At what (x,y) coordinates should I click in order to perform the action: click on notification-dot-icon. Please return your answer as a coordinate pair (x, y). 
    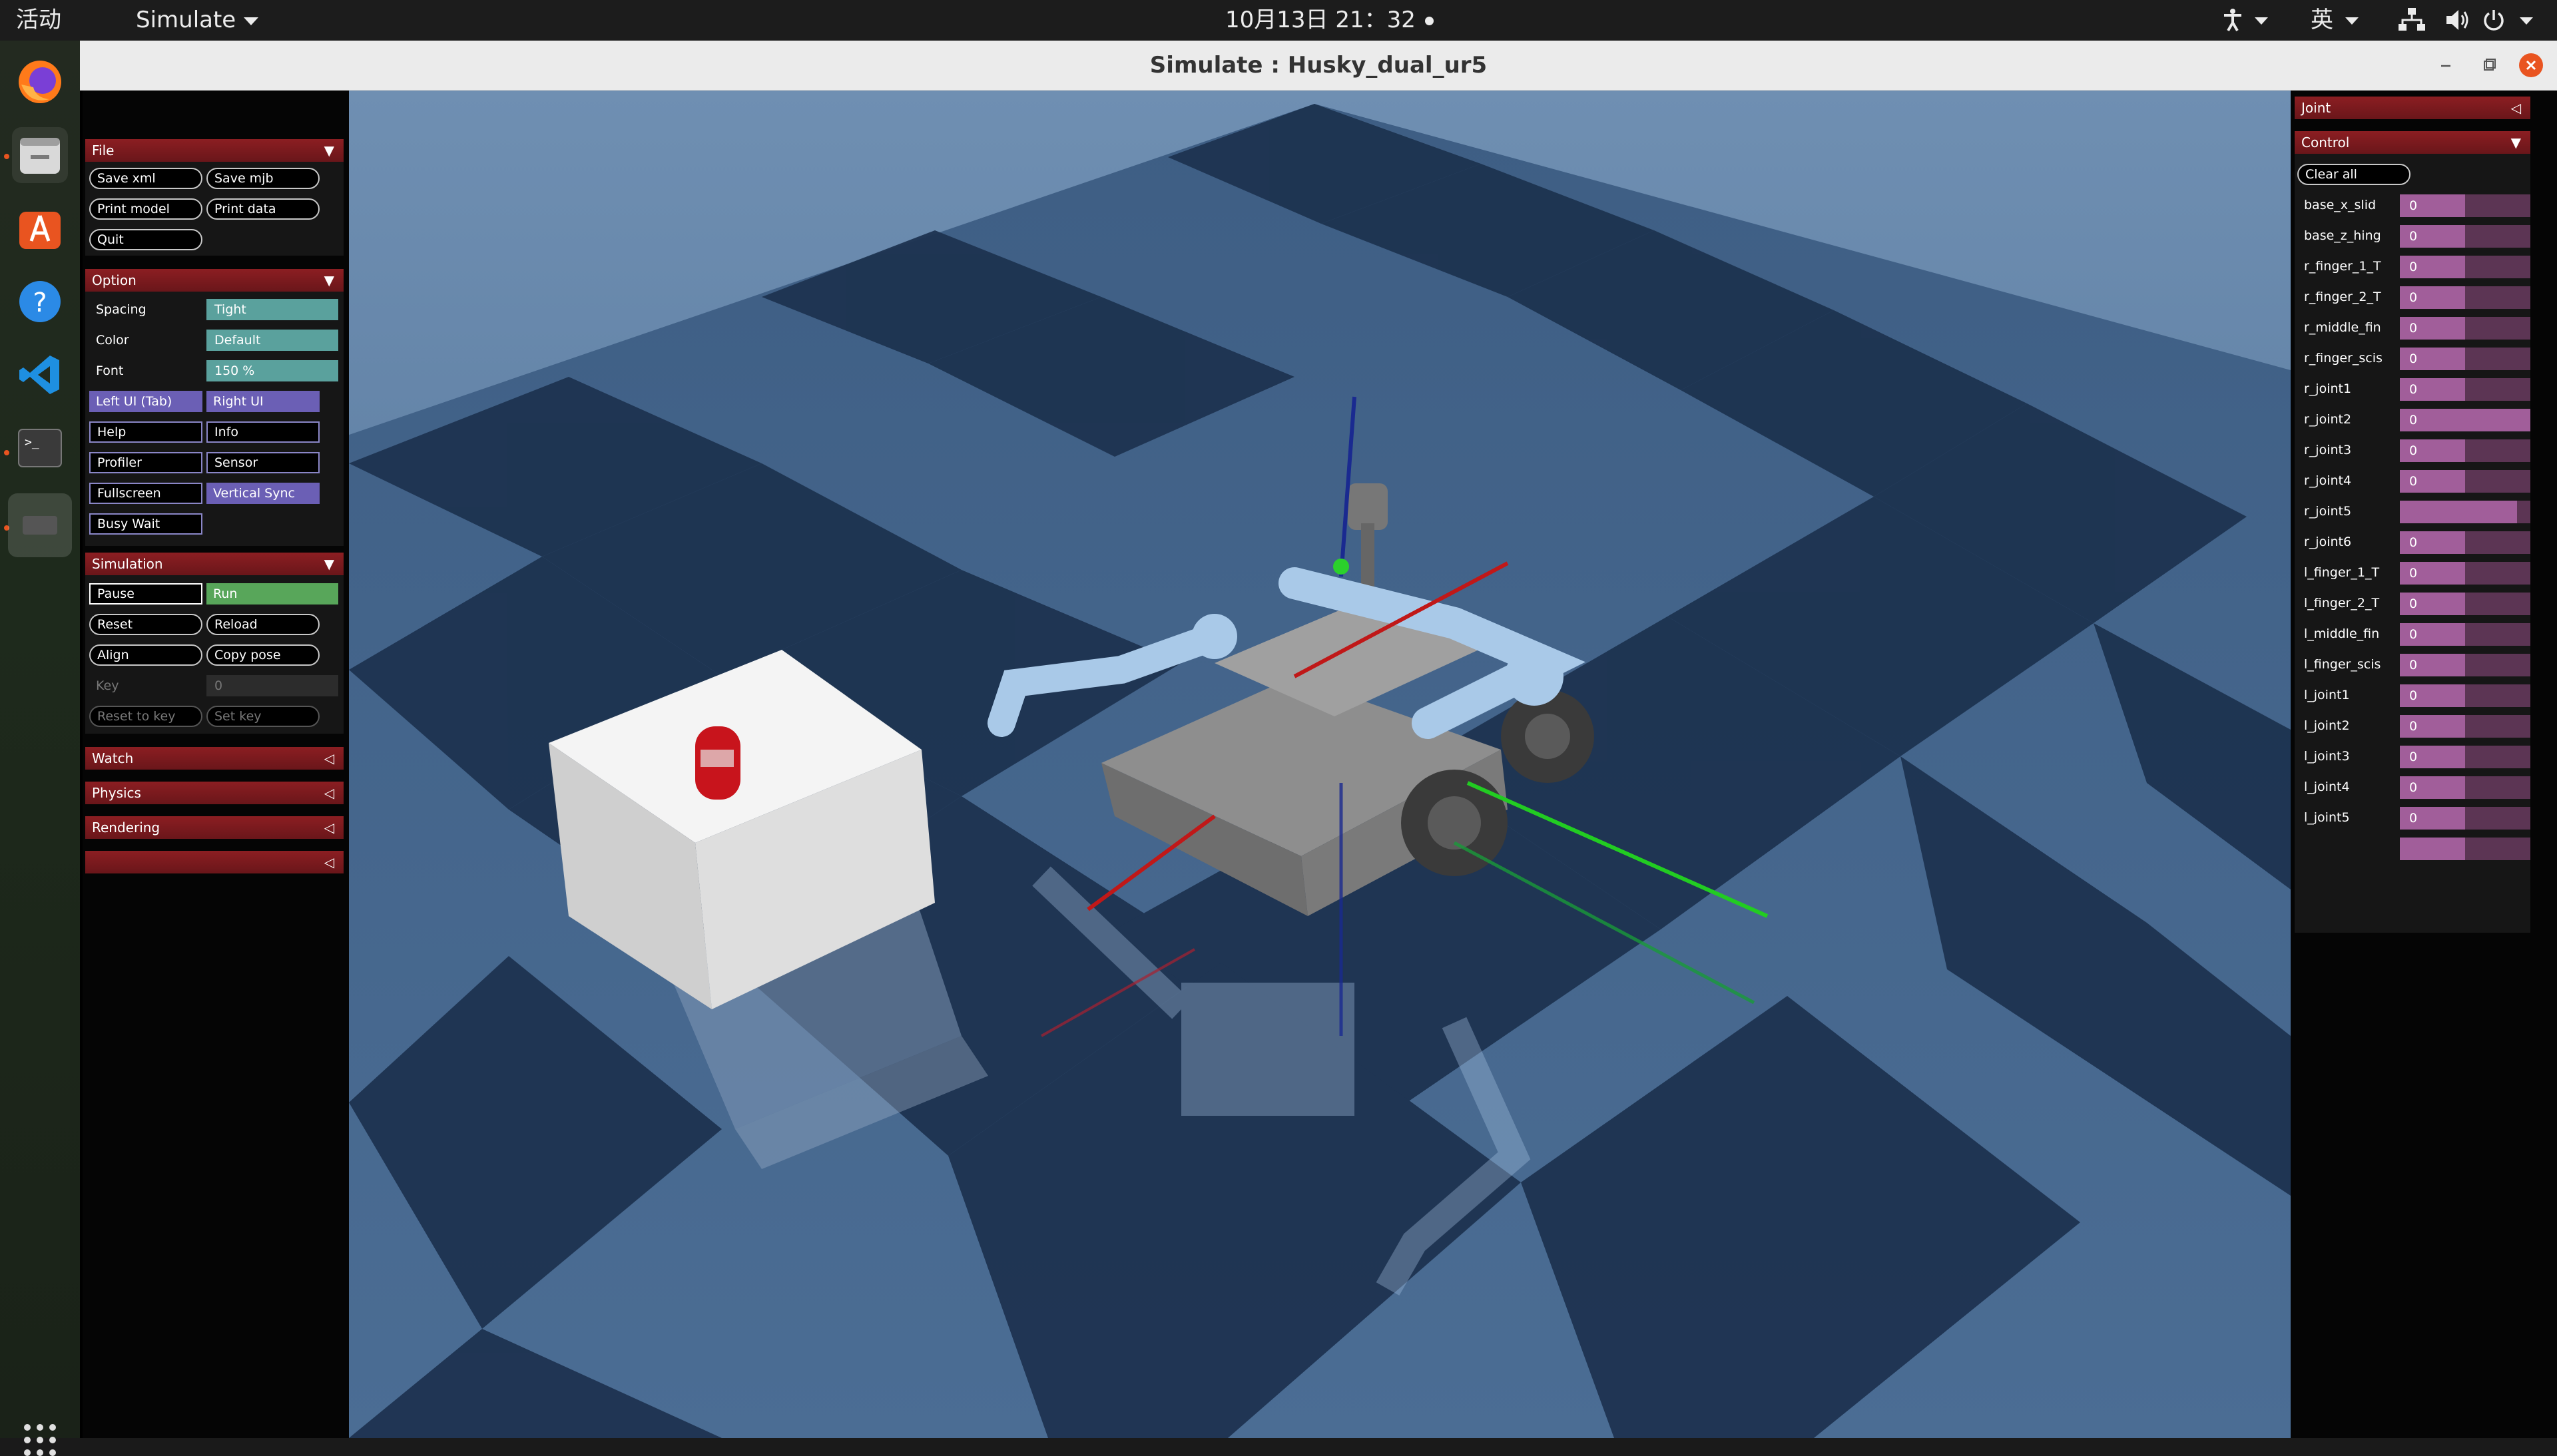
    Looking at the image, I should click on (1429, 21).